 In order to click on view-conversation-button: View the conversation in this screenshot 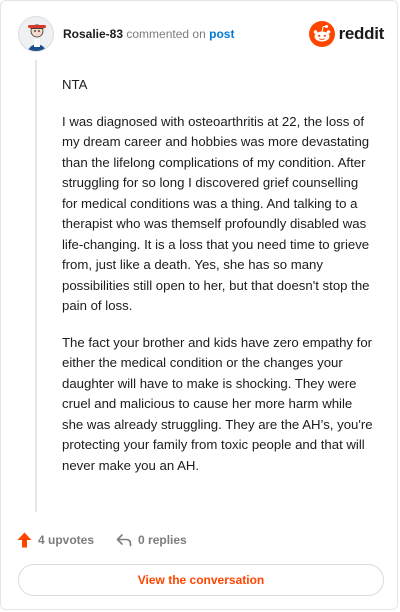, I will do `click(201, 580)`.